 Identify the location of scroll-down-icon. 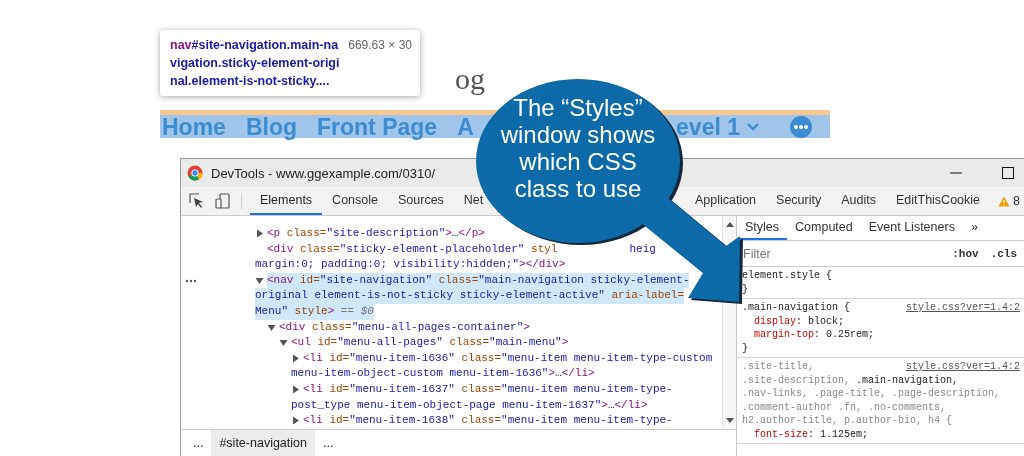
(729, 420).